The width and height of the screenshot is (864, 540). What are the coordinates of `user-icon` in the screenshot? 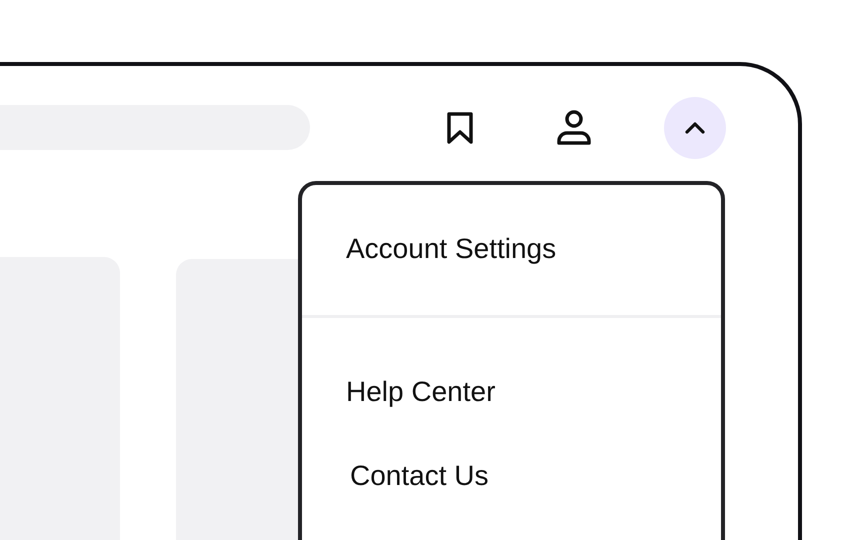 It's located at (574, 128).